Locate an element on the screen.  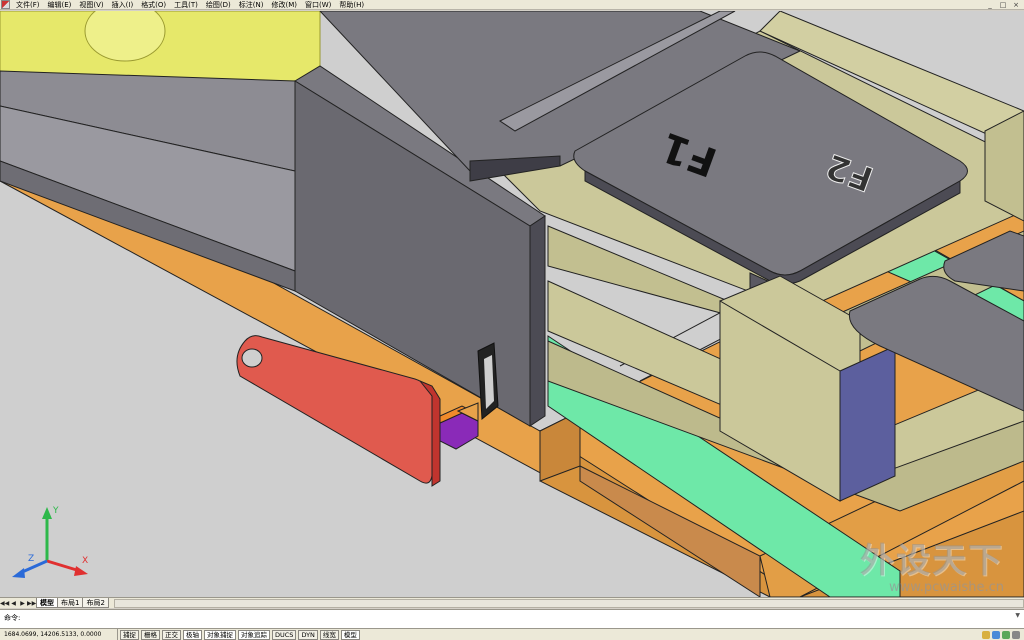
menu-help: 帮助(H) is located at coordinates (351, 5).